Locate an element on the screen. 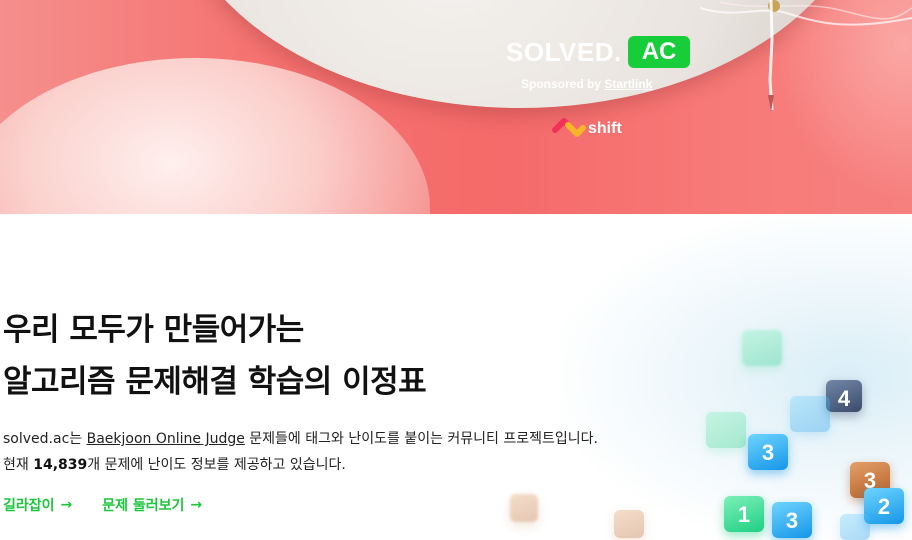 The image size is (912, 540). logo-badge-ac: AC is located at coordinates (659, 52).